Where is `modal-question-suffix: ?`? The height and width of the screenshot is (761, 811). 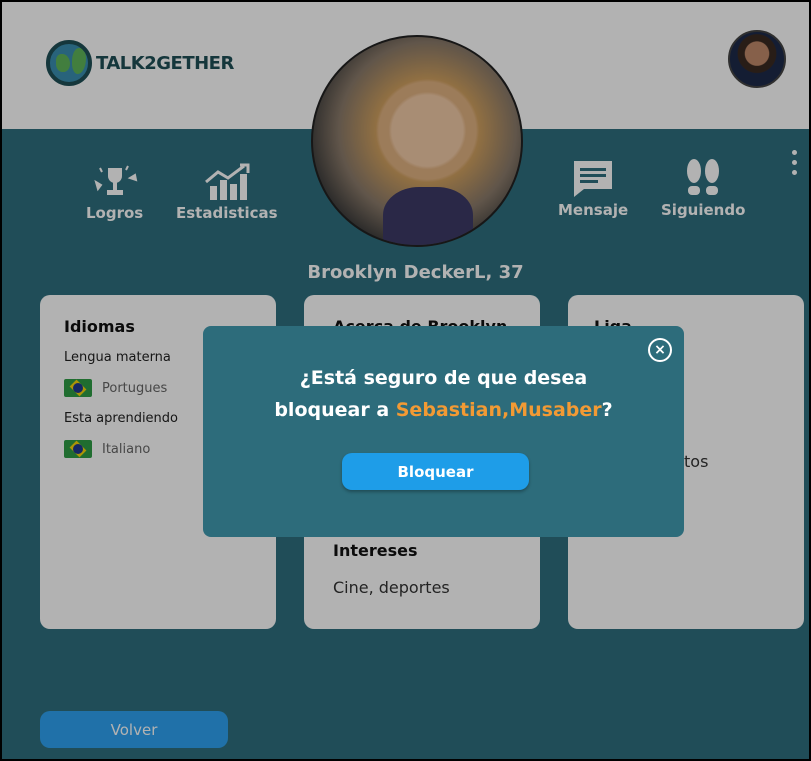 modal-question-suffix: ? is located at coordinates (607, 410).